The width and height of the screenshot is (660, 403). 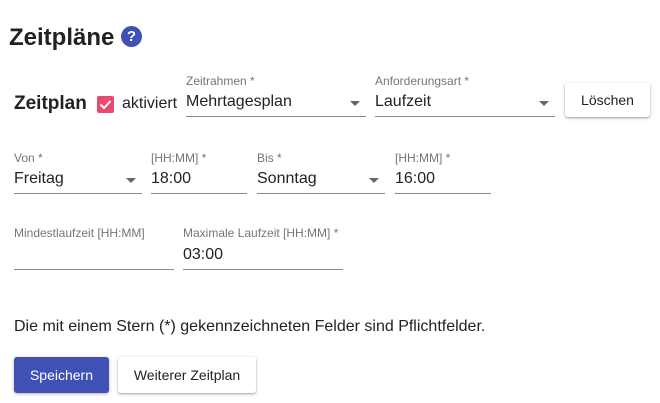 What do you see at coordinates (131, 36) in the screenshot?
I see `help-icon: ?` at bounding box center [131, 36].